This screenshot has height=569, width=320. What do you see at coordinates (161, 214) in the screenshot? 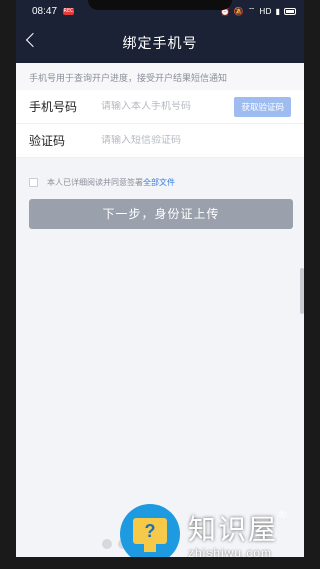
I see `next-step-button: 下一步，身份证上传` at bounding box center [161, 214].